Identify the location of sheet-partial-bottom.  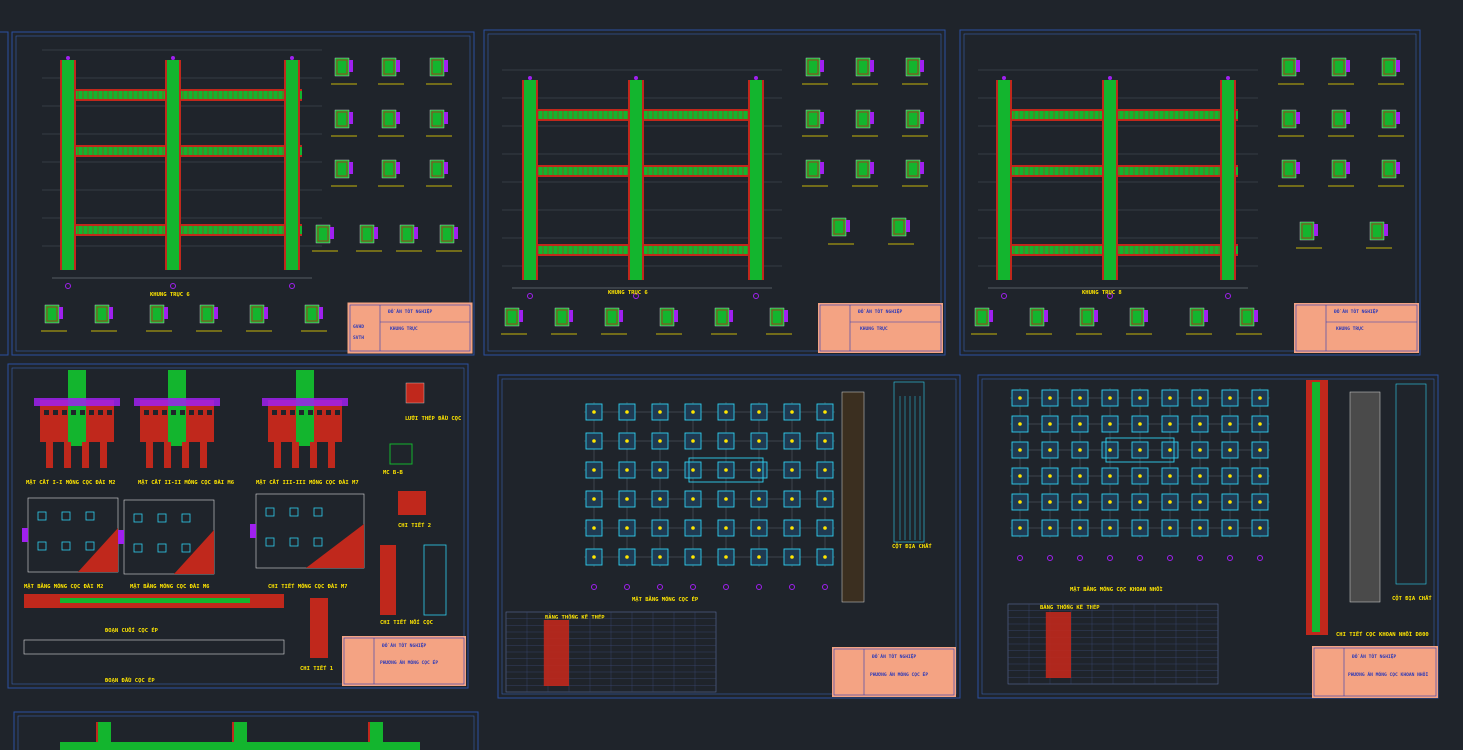
(246, 730).